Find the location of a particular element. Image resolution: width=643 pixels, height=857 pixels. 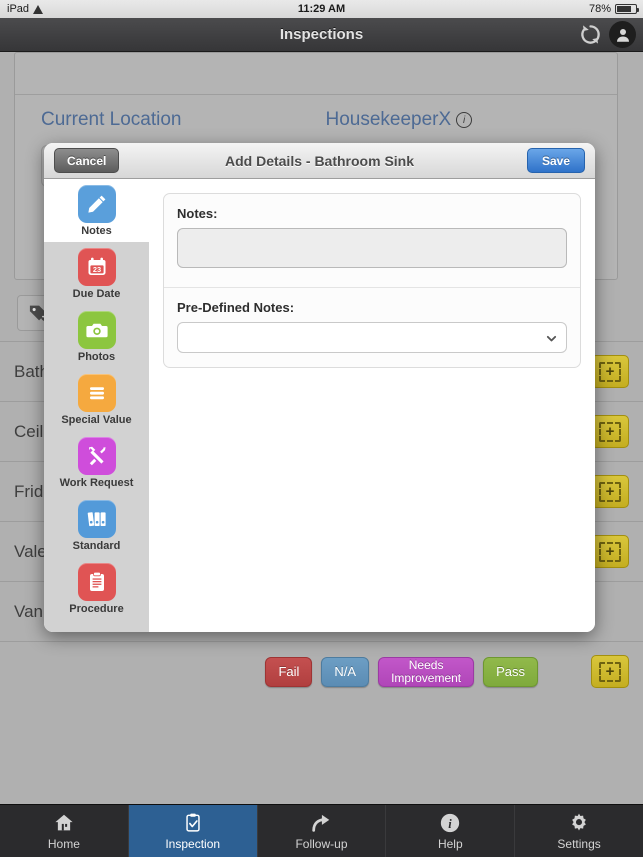

pencil-icon is located at coordinates (96, 203).